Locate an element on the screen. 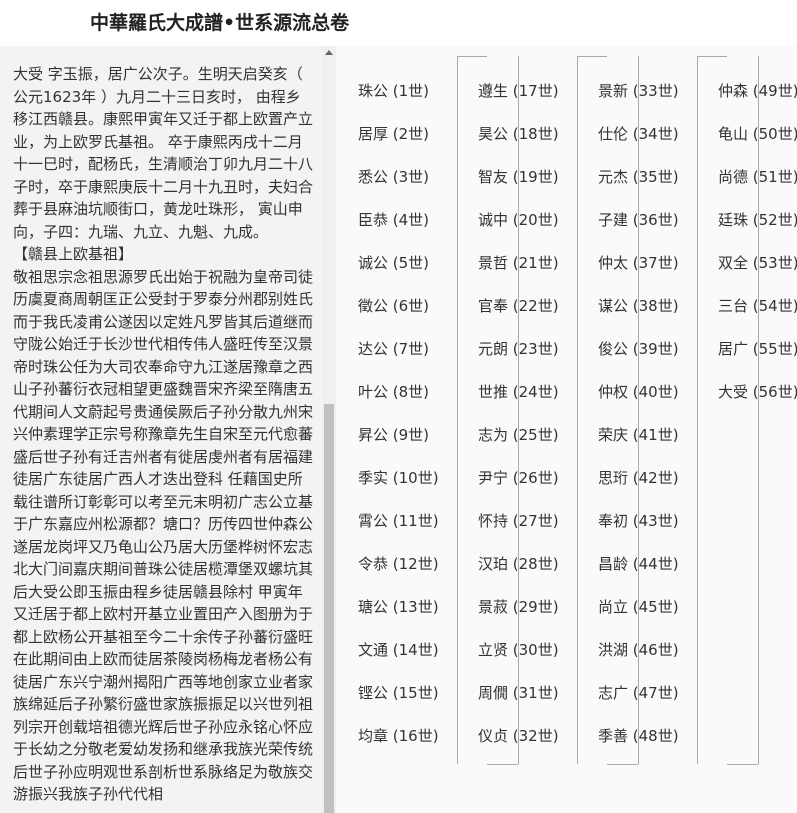 The height and width of the screenshot is (813, 797). generation-entry: 昊公 (18世) is located at coordinates (518, 133).